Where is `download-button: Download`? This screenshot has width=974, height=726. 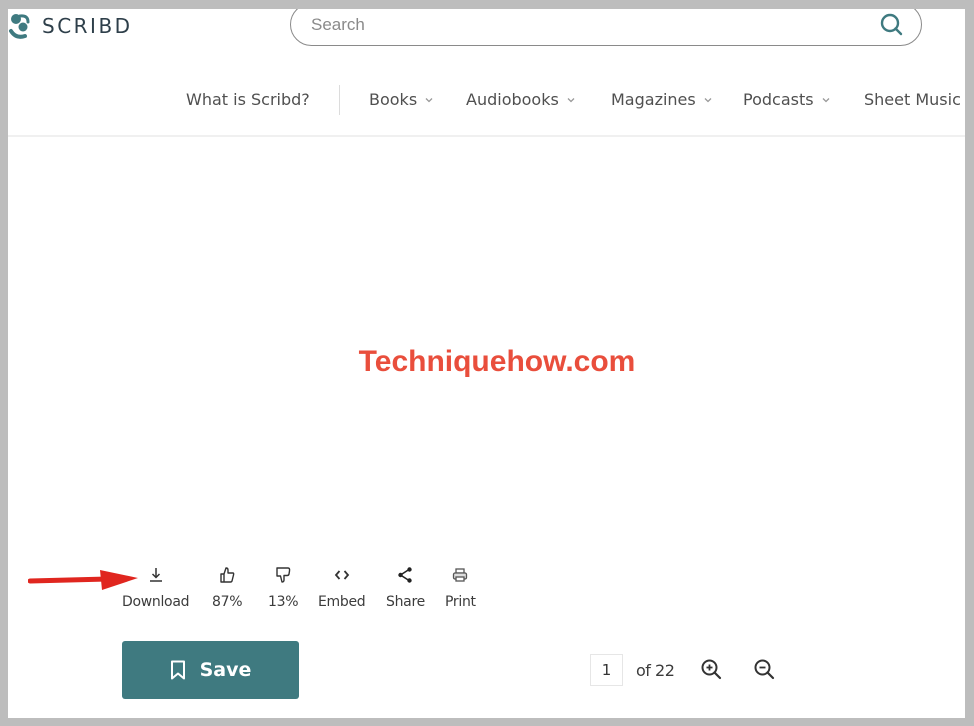
download-button: Download is located at coordinates (156, 588).